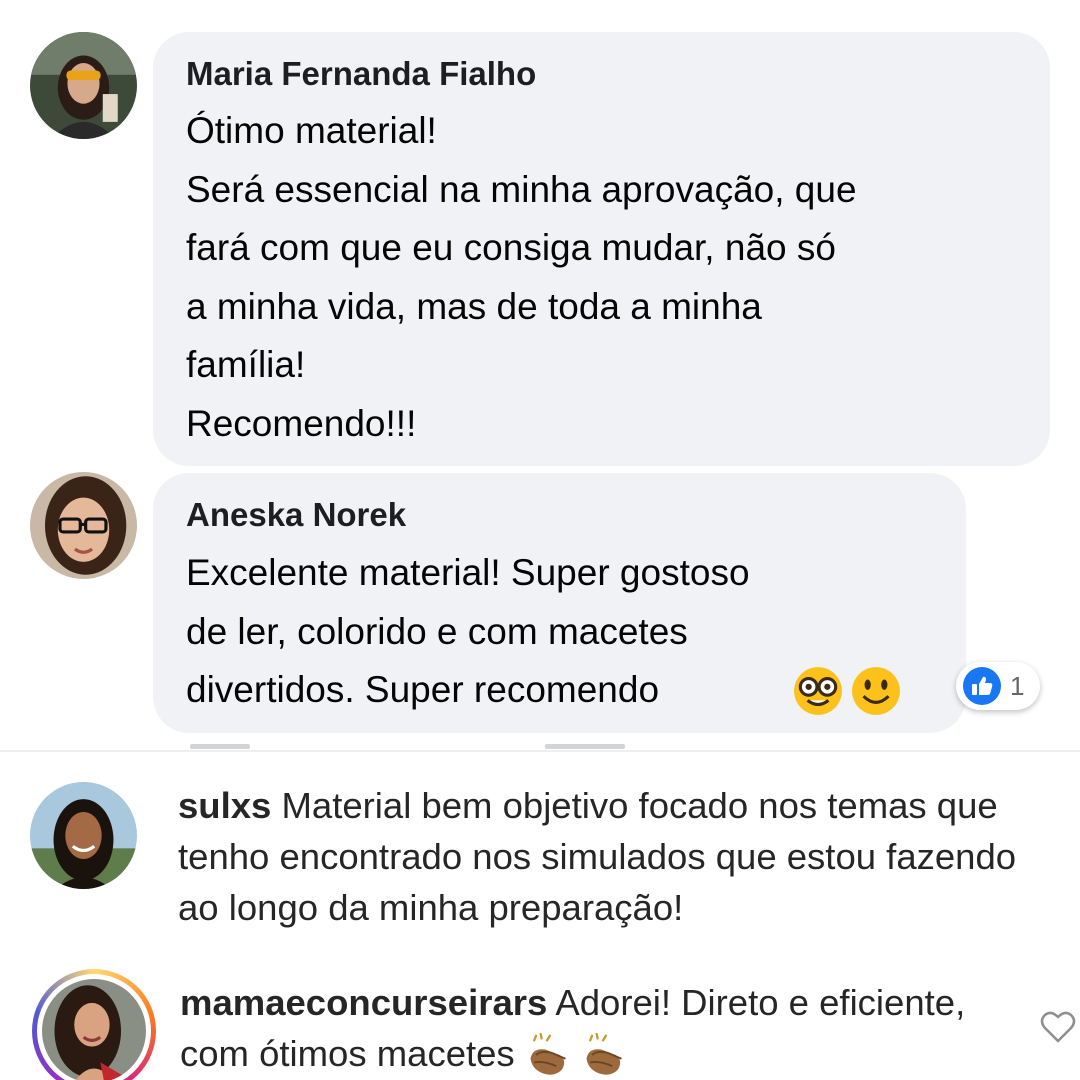 This screenshot has height=1080, width=1080. Describe the element at coordinates (982, 686) in the screenshot. I see `like-icon` at that location.